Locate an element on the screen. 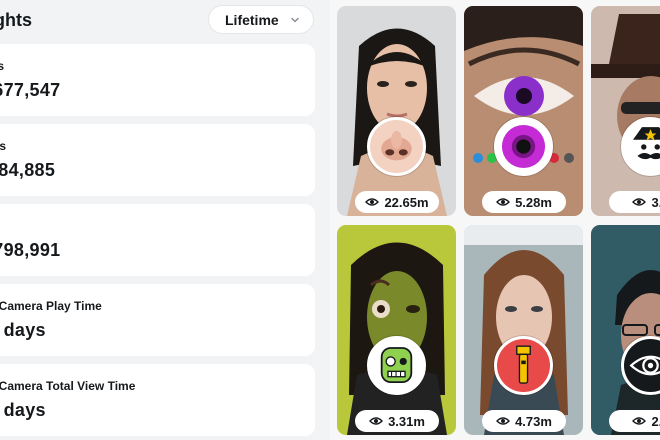 The image size is (660, 440). lens-tile: 5.28m is located at coordinates (523, 111).